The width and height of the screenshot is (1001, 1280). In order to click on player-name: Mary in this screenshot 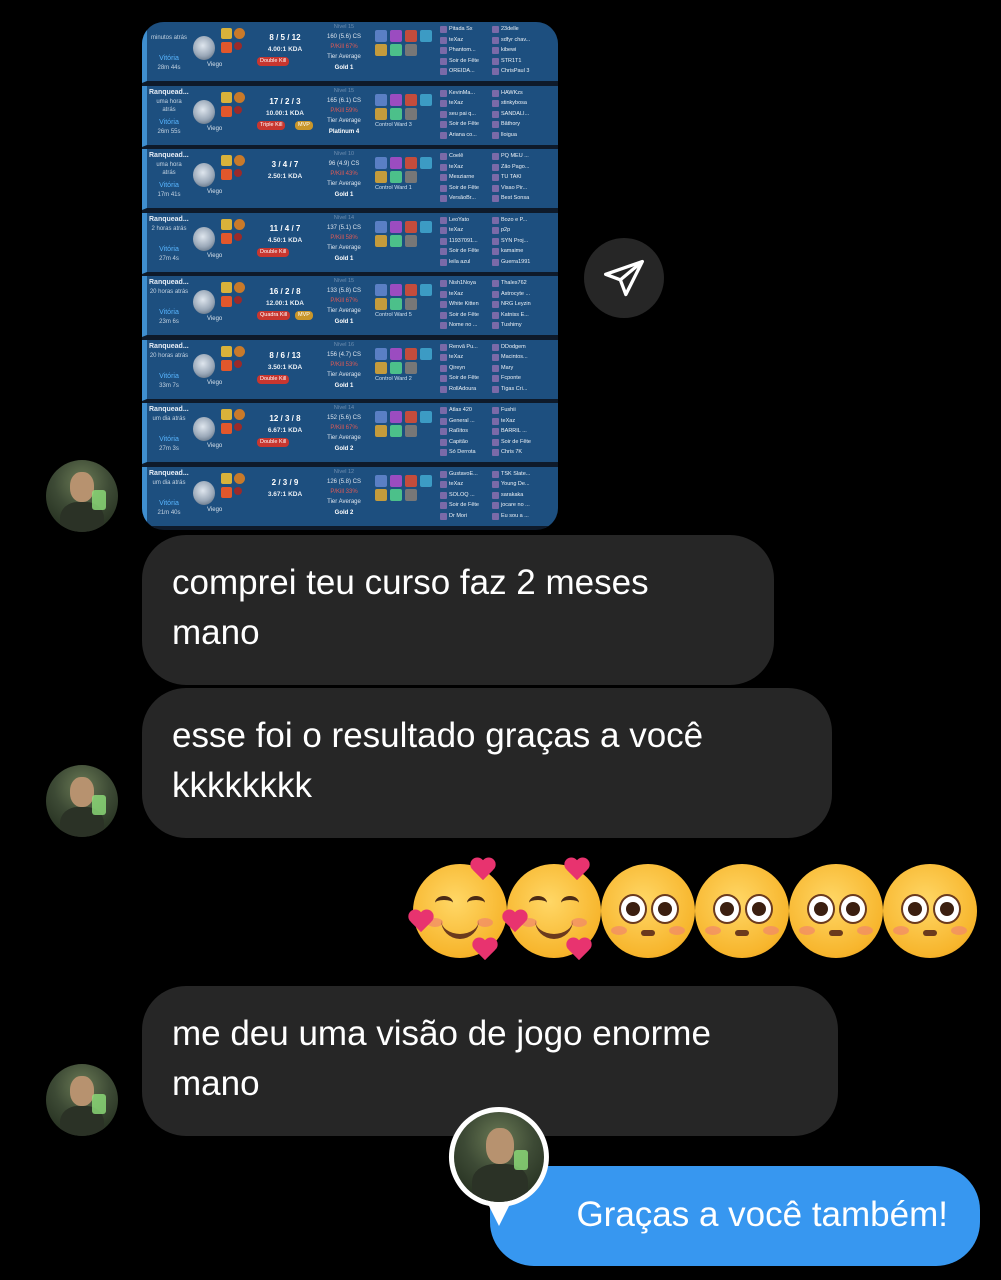, I will do `click(522, 368)`.